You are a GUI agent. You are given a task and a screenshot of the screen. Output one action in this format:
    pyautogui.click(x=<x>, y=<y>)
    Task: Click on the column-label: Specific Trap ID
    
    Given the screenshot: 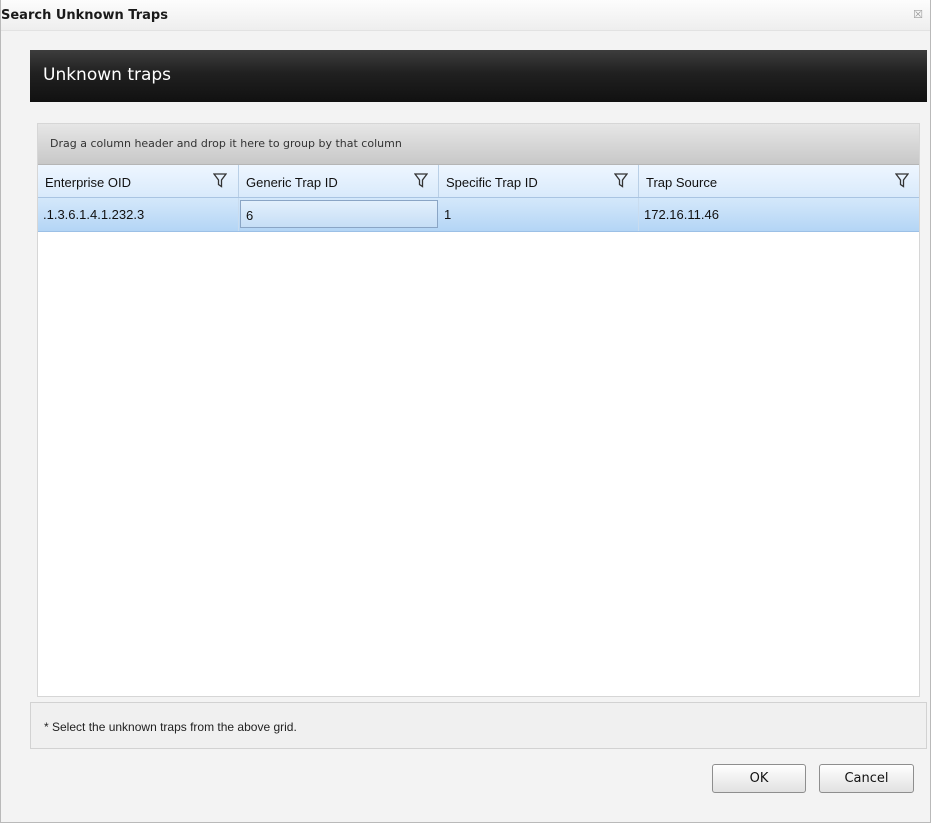 What is the action you would take?
    pyautogui.click(x=492, y=182)
    